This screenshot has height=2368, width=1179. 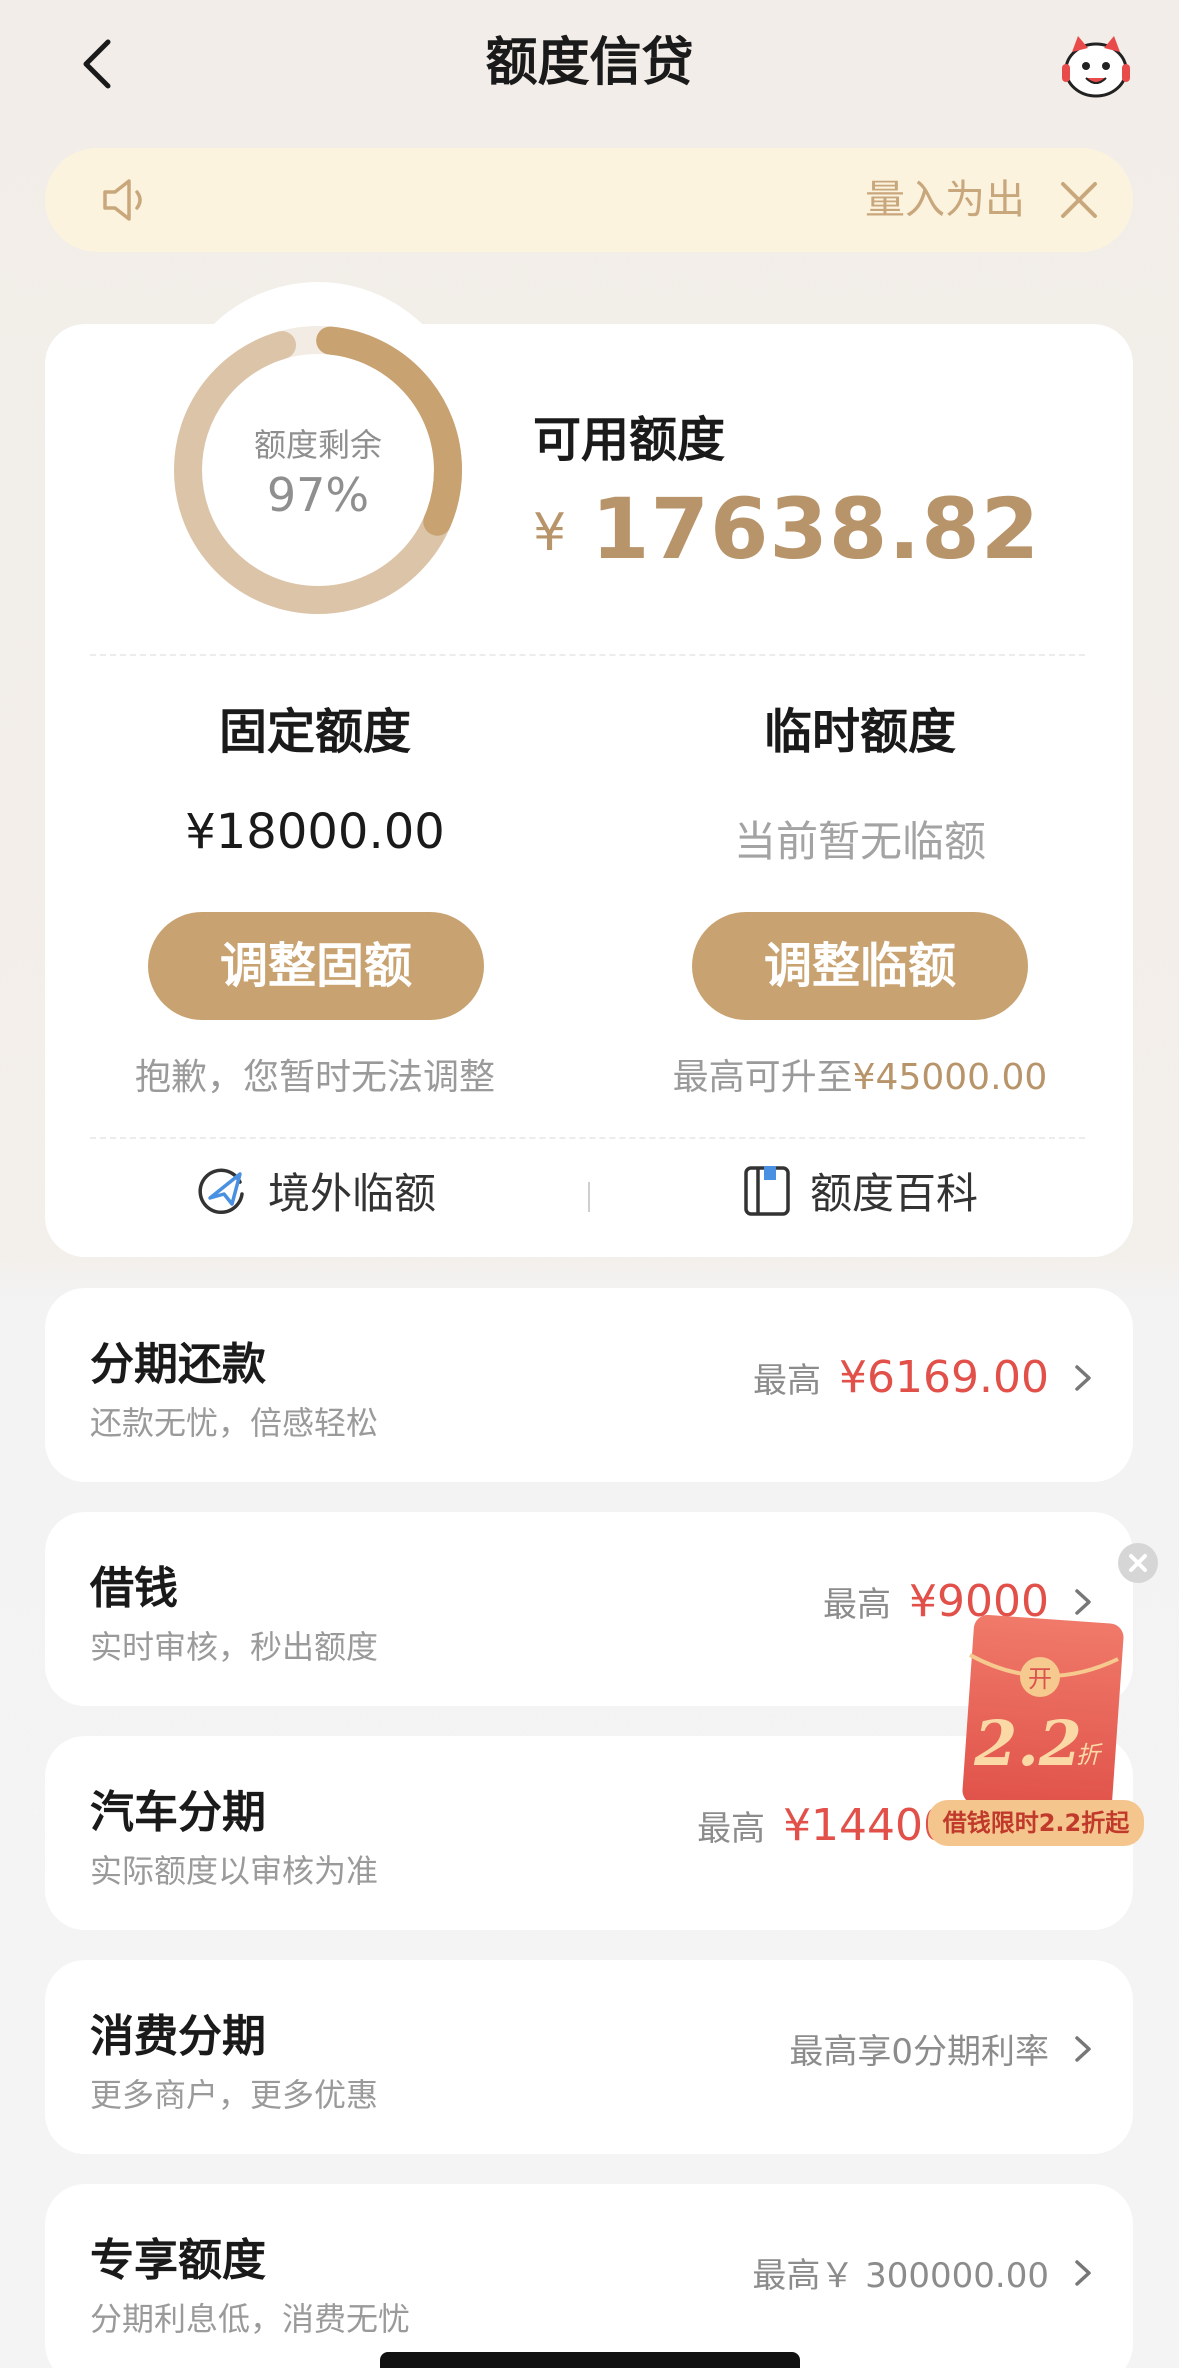 I want to click on available-credit-amount: ¥17638.82, so click(x=786, y=529).